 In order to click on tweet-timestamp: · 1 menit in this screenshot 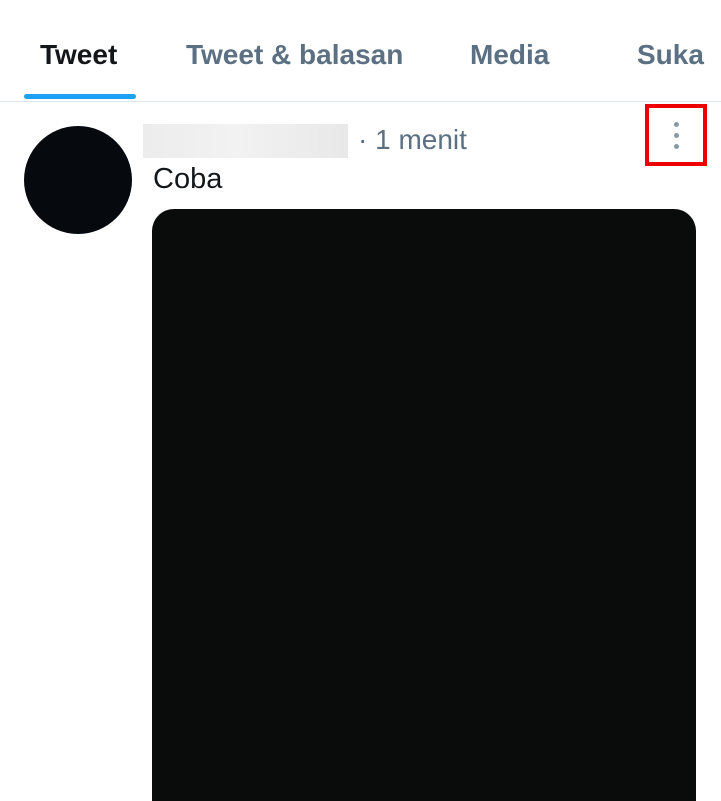, I will do `click(412, 139)`.